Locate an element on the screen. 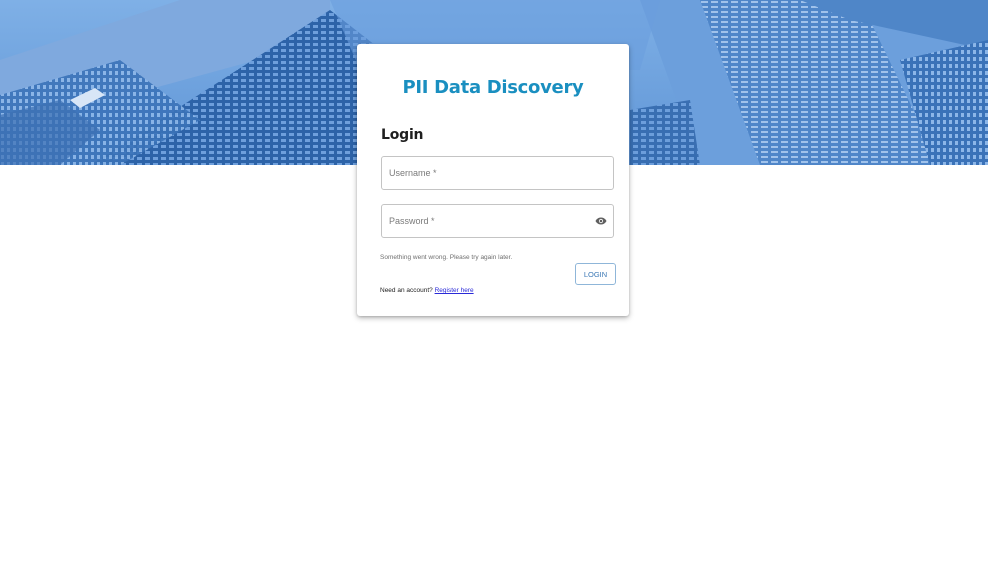 The width and height of the screenshot is (988, 572). register-link: Register here is located at coordinates (454, 290).